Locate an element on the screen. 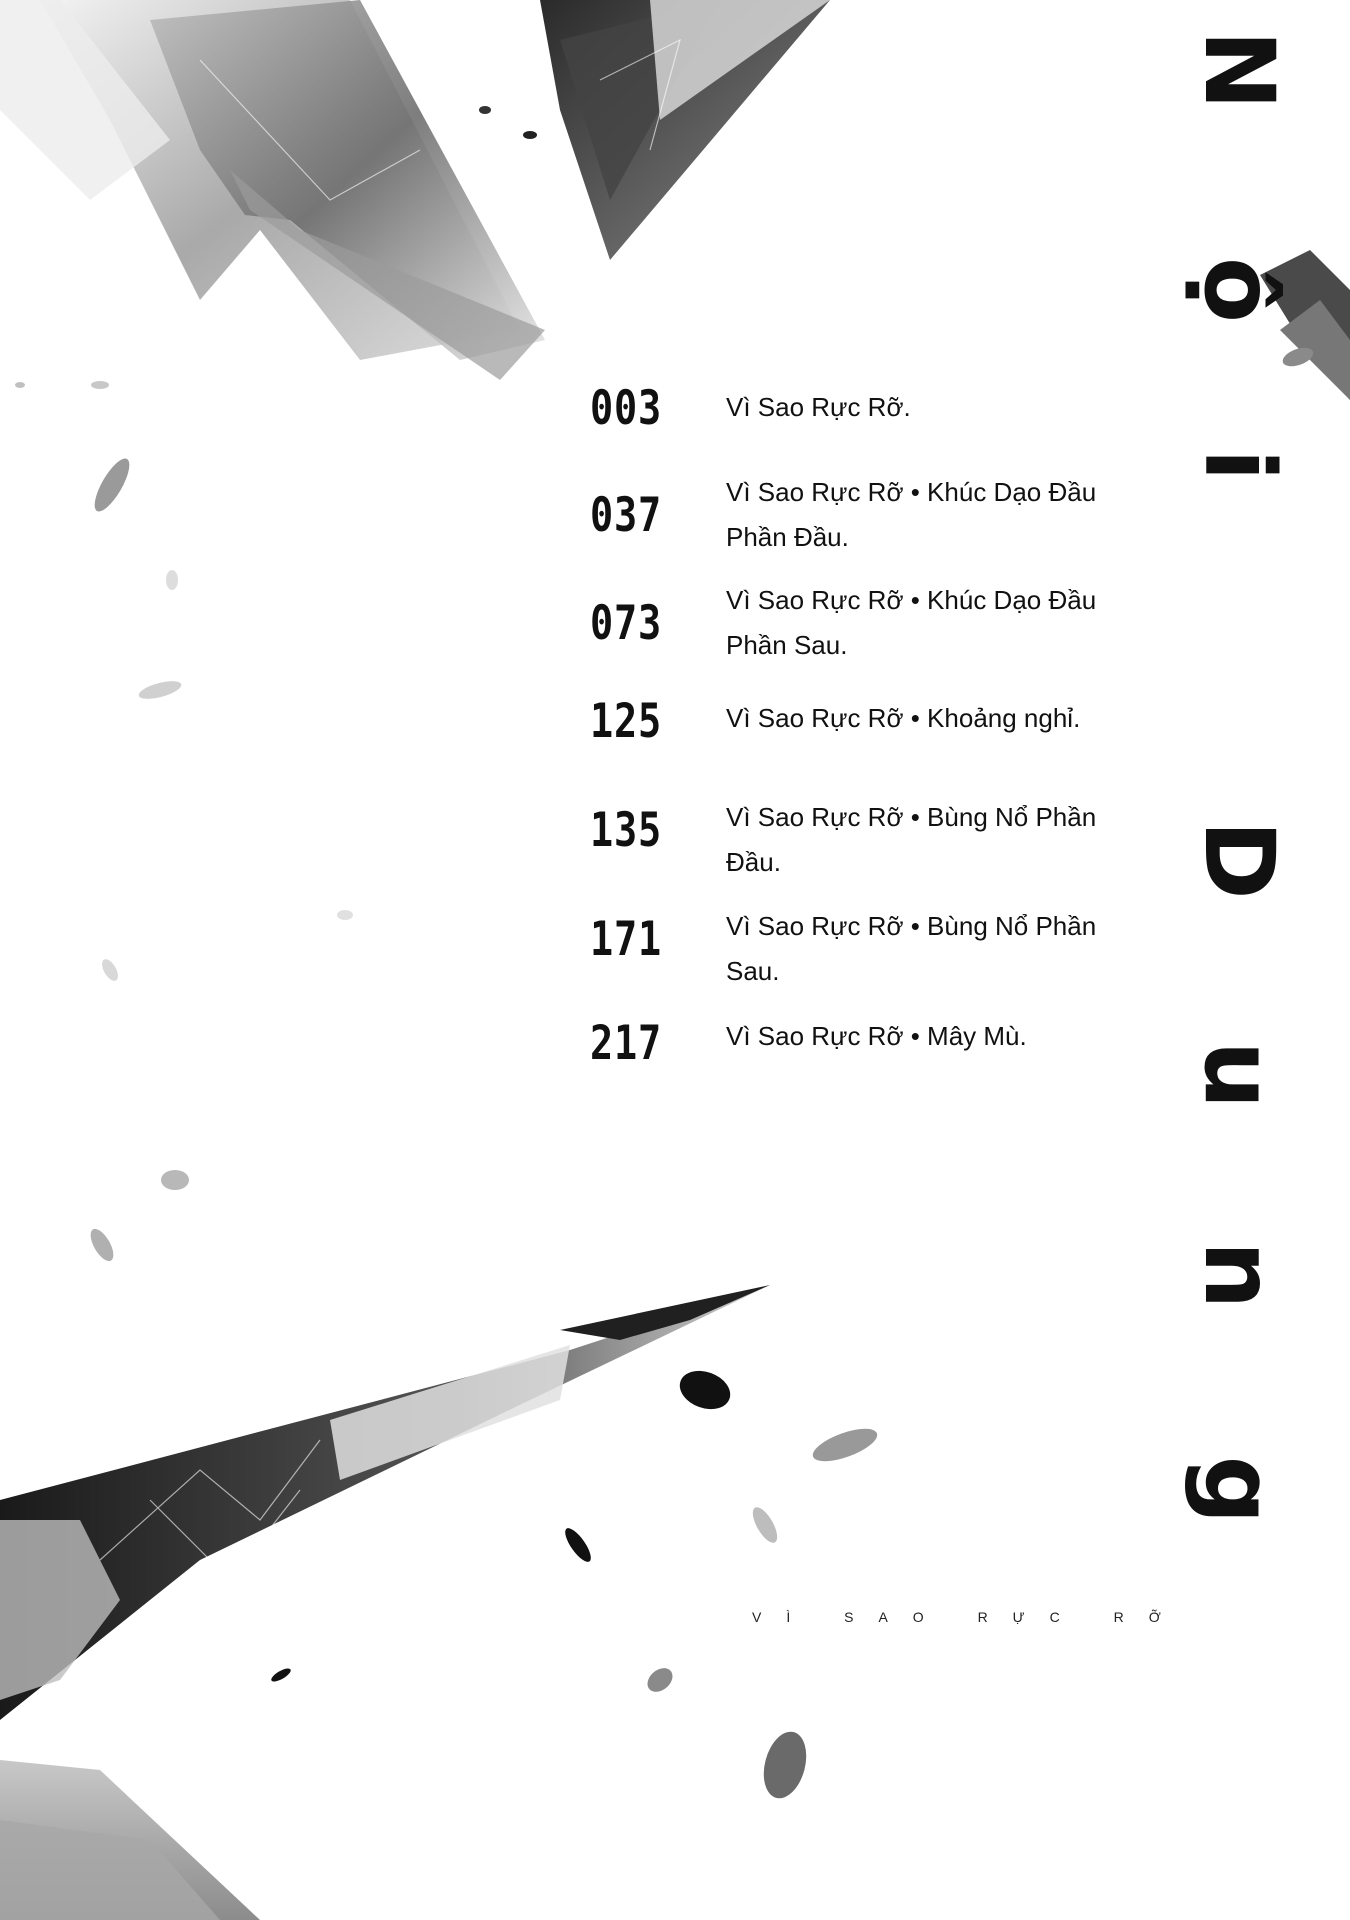 This screenshot has width=1350, height=1920. toc-page-number: 135 is located at coordinates (626, 830).